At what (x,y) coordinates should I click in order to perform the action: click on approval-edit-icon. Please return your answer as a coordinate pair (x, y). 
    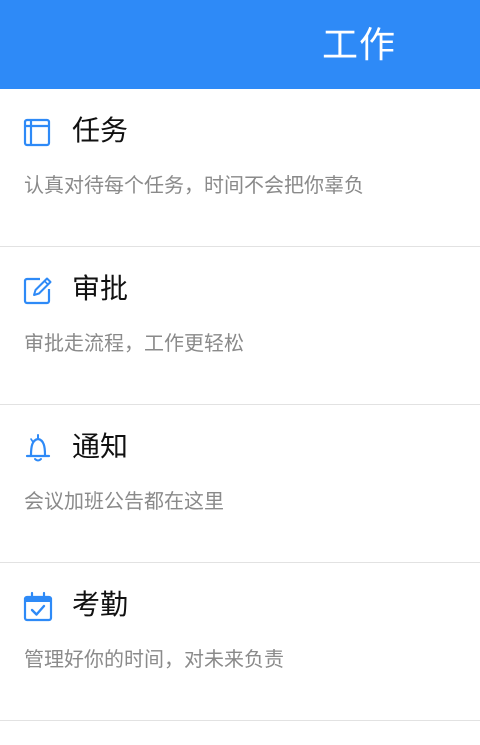
    Looking at the image, I should click on (38, 291).